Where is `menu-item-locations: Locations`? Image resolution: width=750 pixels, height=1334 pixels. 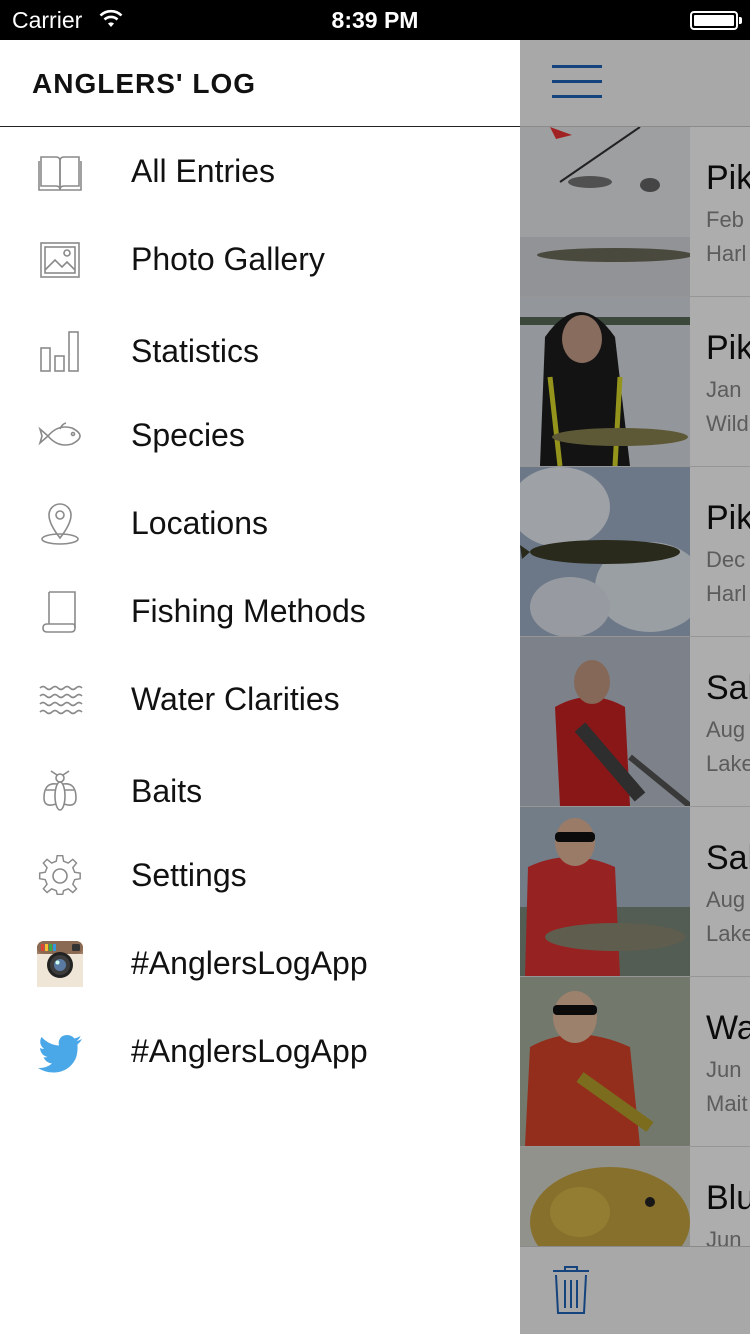
menu-item-locations: Locations is located at coordinates (260, 524).